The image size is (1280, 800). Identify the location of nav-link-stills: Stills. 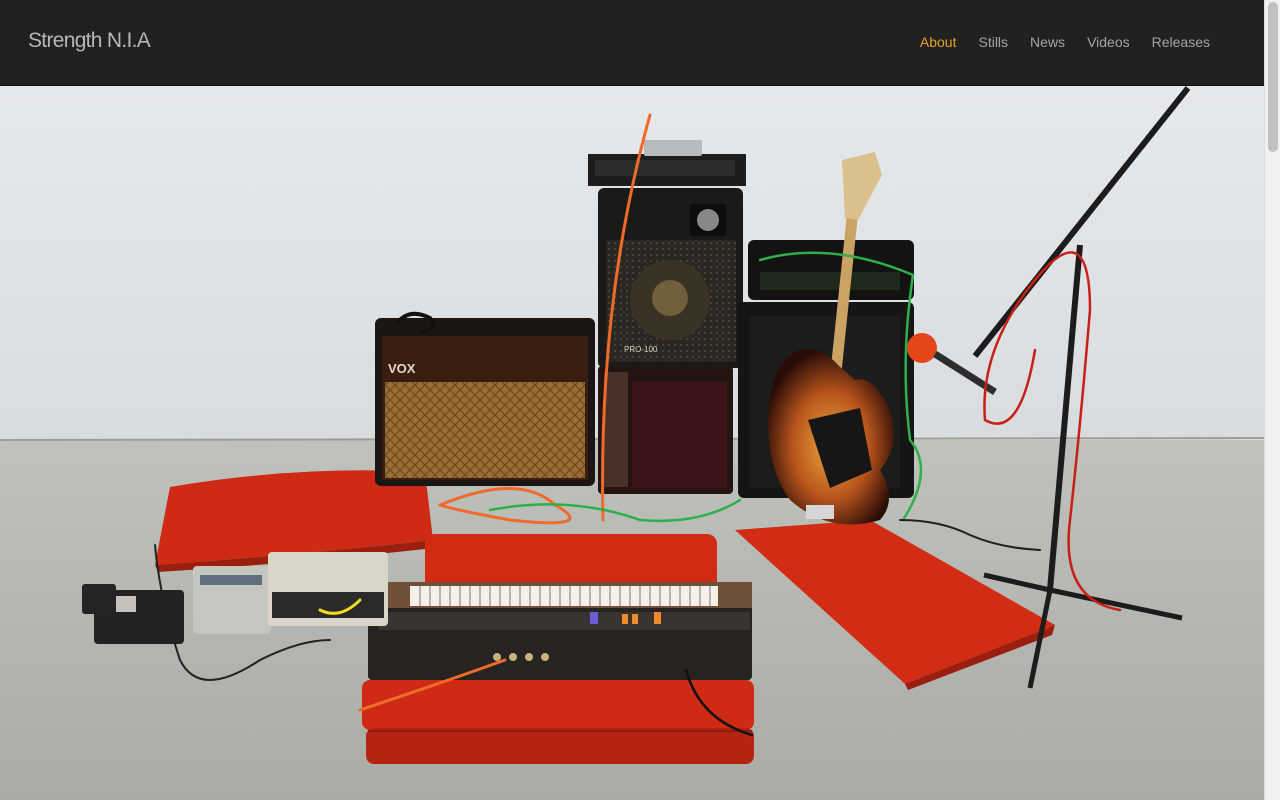
(982, 42).